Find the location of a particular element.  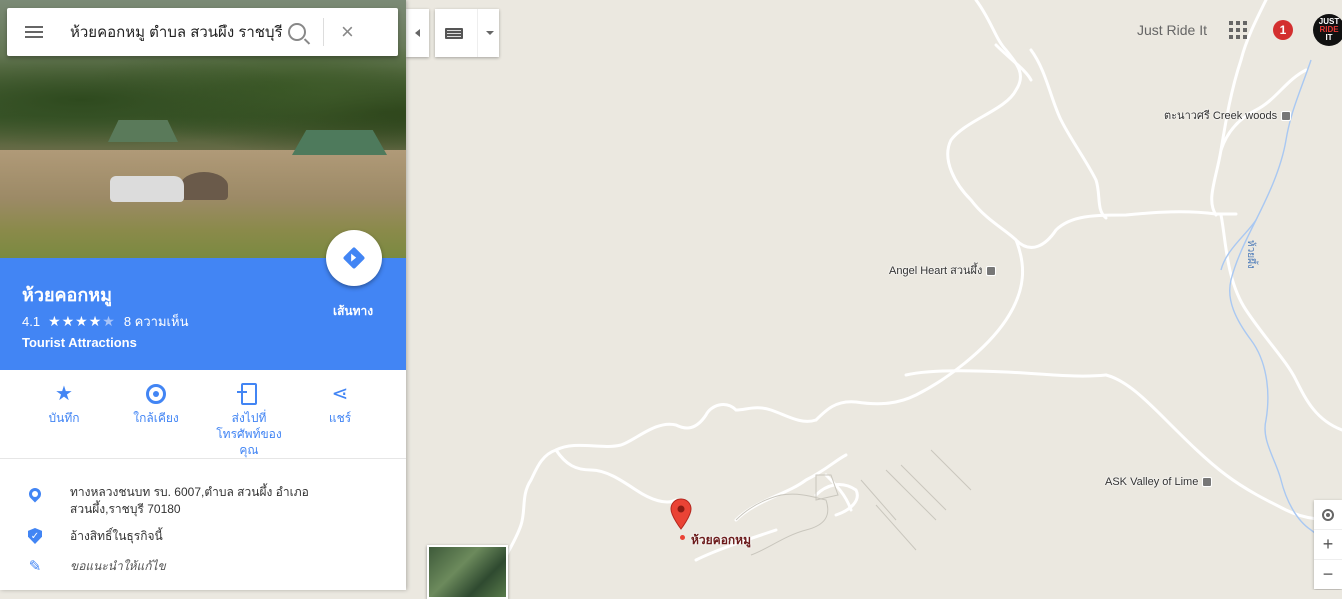

send-icon-wrap is located at coordinates (249, 394).